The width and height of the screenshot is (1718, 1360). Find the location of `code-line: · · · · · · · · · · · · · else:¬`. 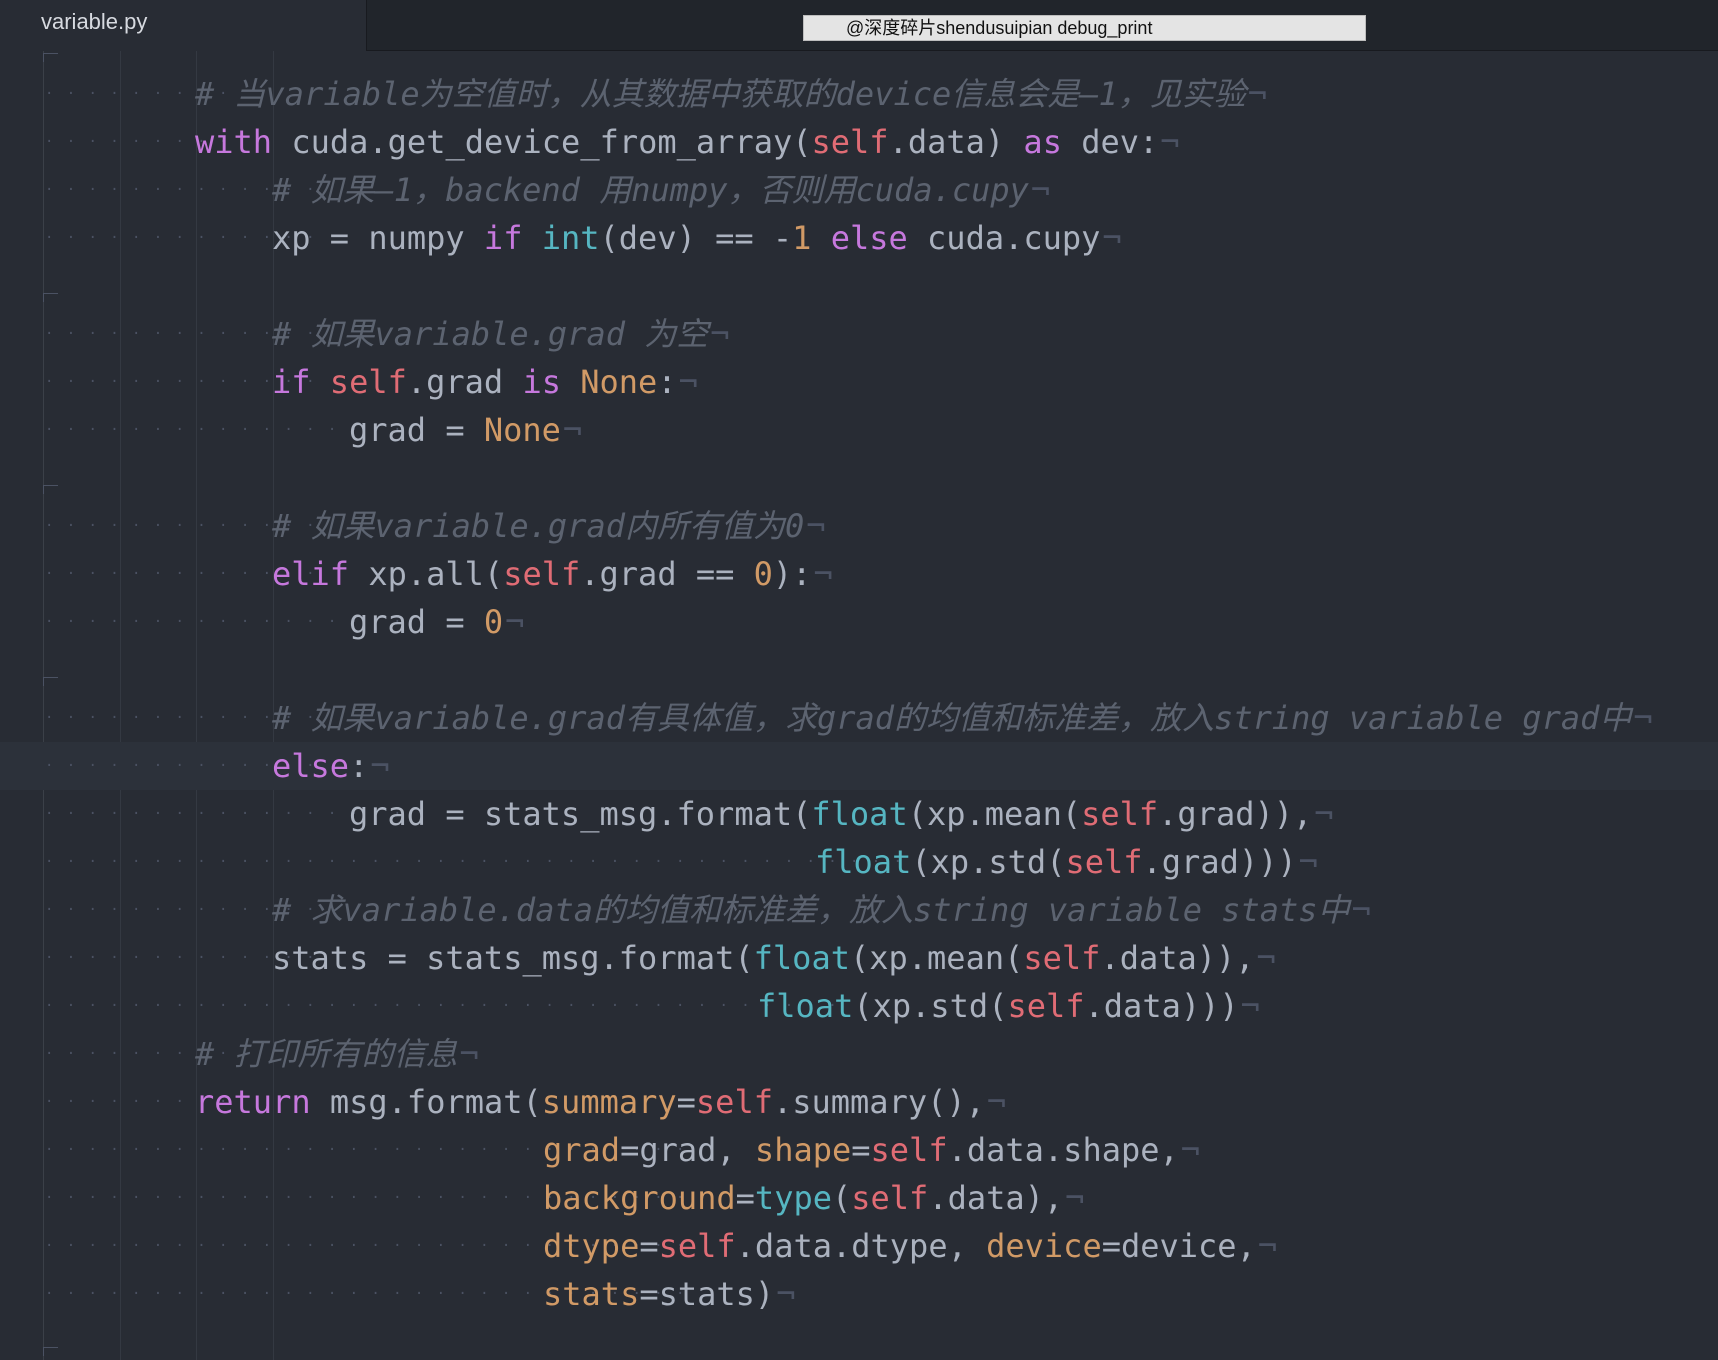

code-line: · · · · · · · · · · · · · else:¬ is located at coordinates (859, 766).